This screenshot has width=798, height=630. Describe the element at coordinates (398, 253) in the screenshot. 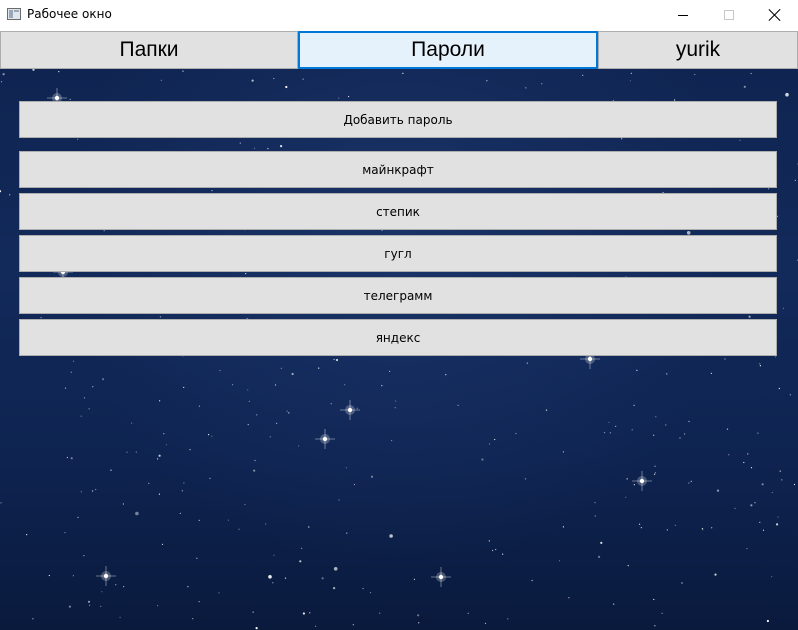

I see `password-item-google: гугл` at that location.